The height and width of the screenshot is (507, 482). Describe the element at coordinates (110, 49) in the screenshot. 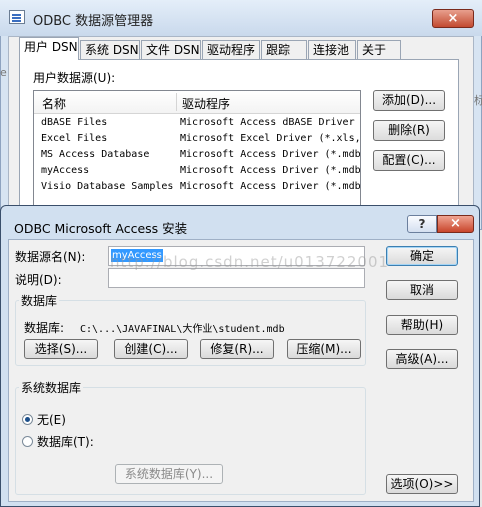

I see `tab-system-dsn: 系统 DSN` at that location.